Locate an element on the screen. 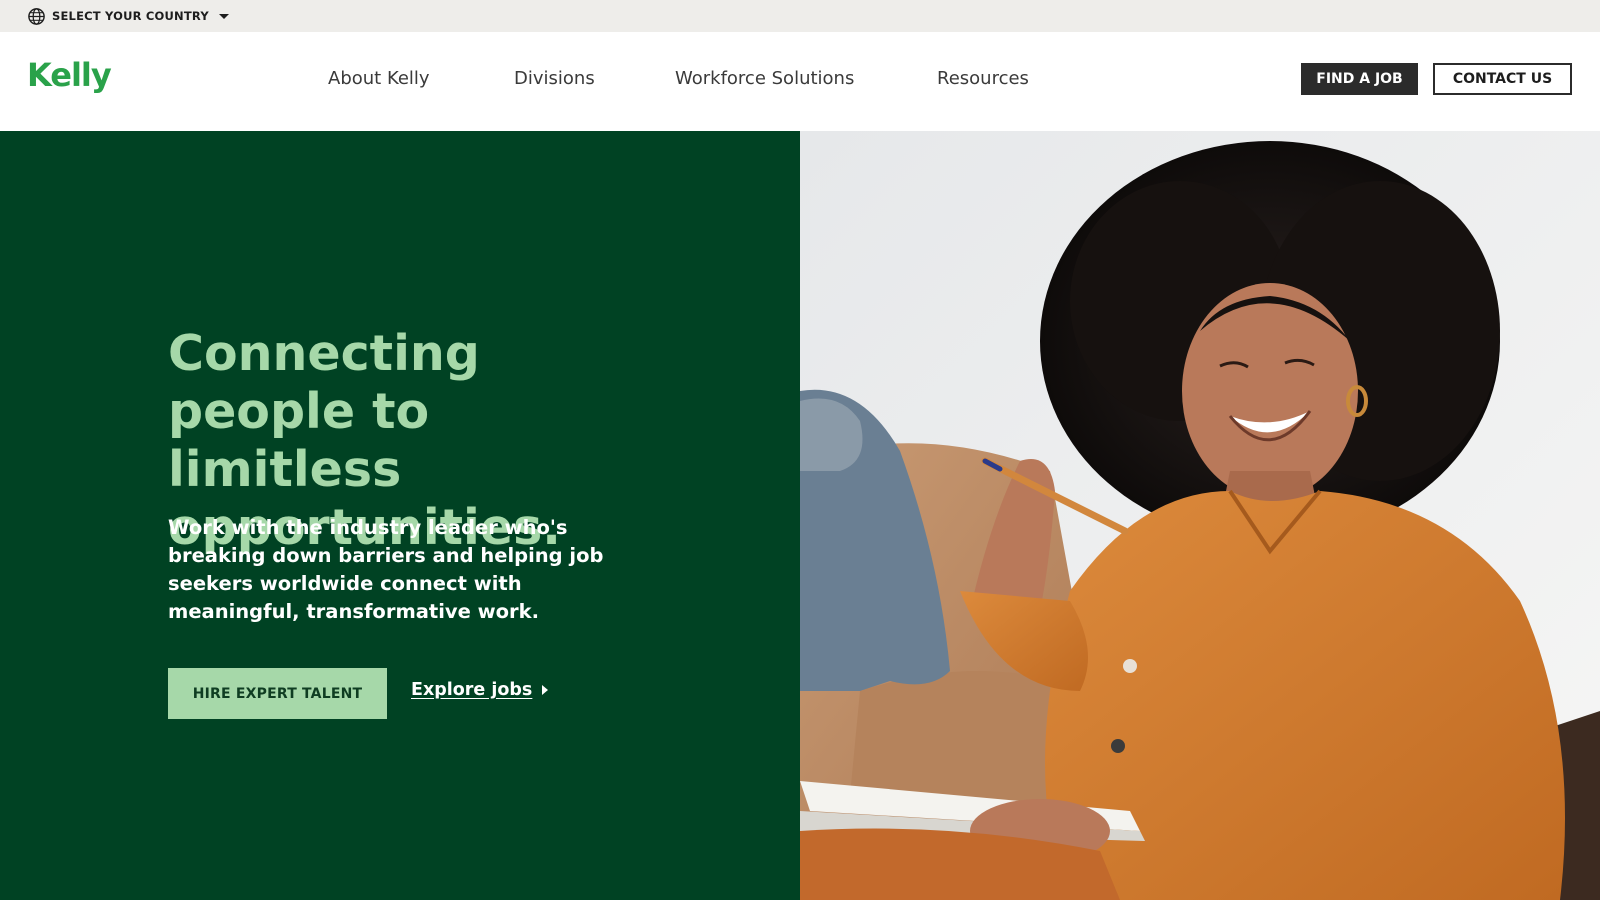 The height and width of the screenshot is (900, 1600). explore-jobs-label: Explore jobs is located at coordinates (472, 690).